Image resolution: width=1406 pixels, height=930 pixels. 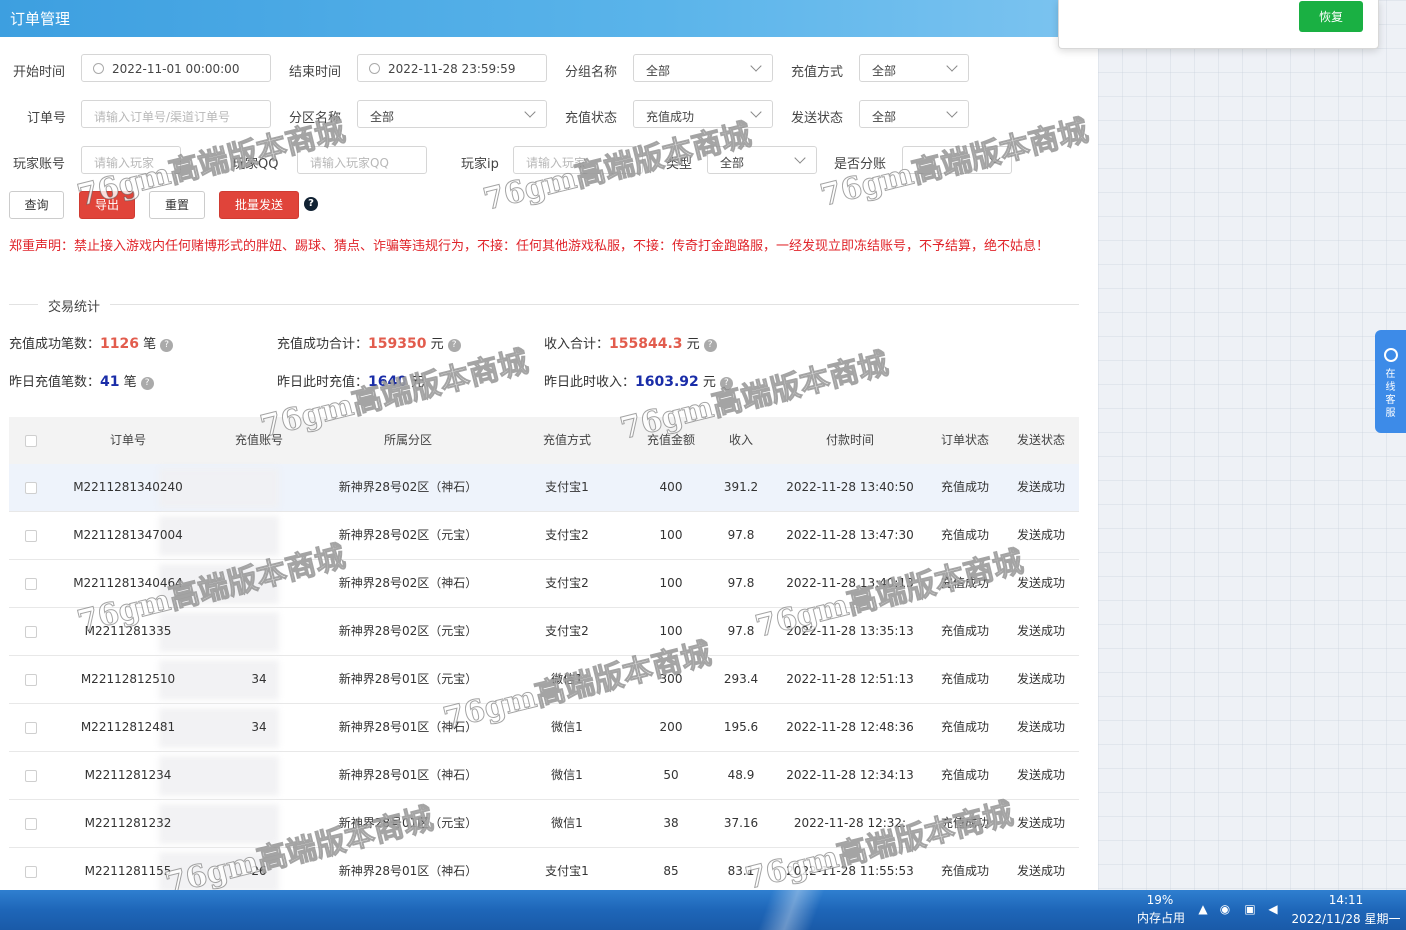 What do you see at coordinates (176, 114) in the screenshot?
I see `order-no-input: 请输入订单号/渠道订单号` at bounding box center [176, 114].